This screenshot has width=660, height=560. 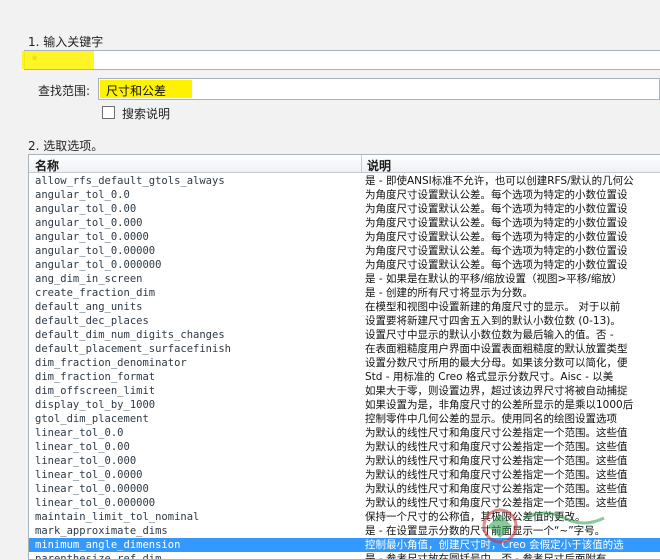 I want to click on option-description: 如果大于零，则设置边界，超过该边界尺寸将被自动捕捉, so click(x=496, y=391).